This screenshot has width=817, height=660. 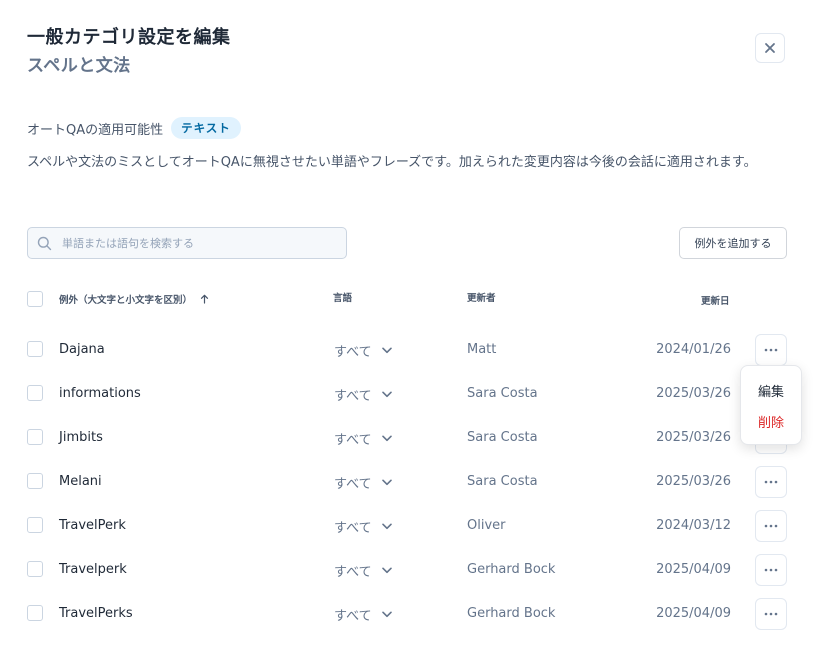 I want to click on column-header-exception: 例外（大文字と小文字を区別）, so click(x=134, y=299).